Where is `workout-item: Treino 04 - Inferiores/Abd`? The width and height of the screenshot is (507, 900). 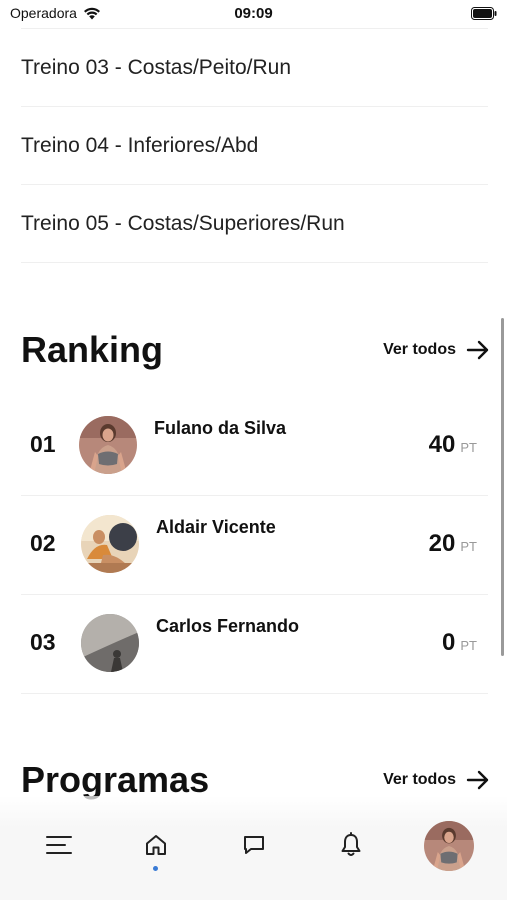
workout-item: Treino 04 - Inferiores/Abd is located at coordinates (254, 146).